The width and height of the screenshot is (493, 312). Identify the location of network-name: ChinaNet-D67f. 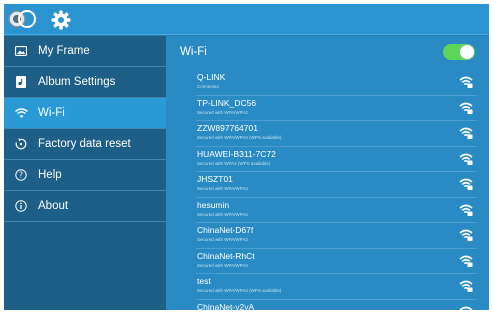
(225, 230).